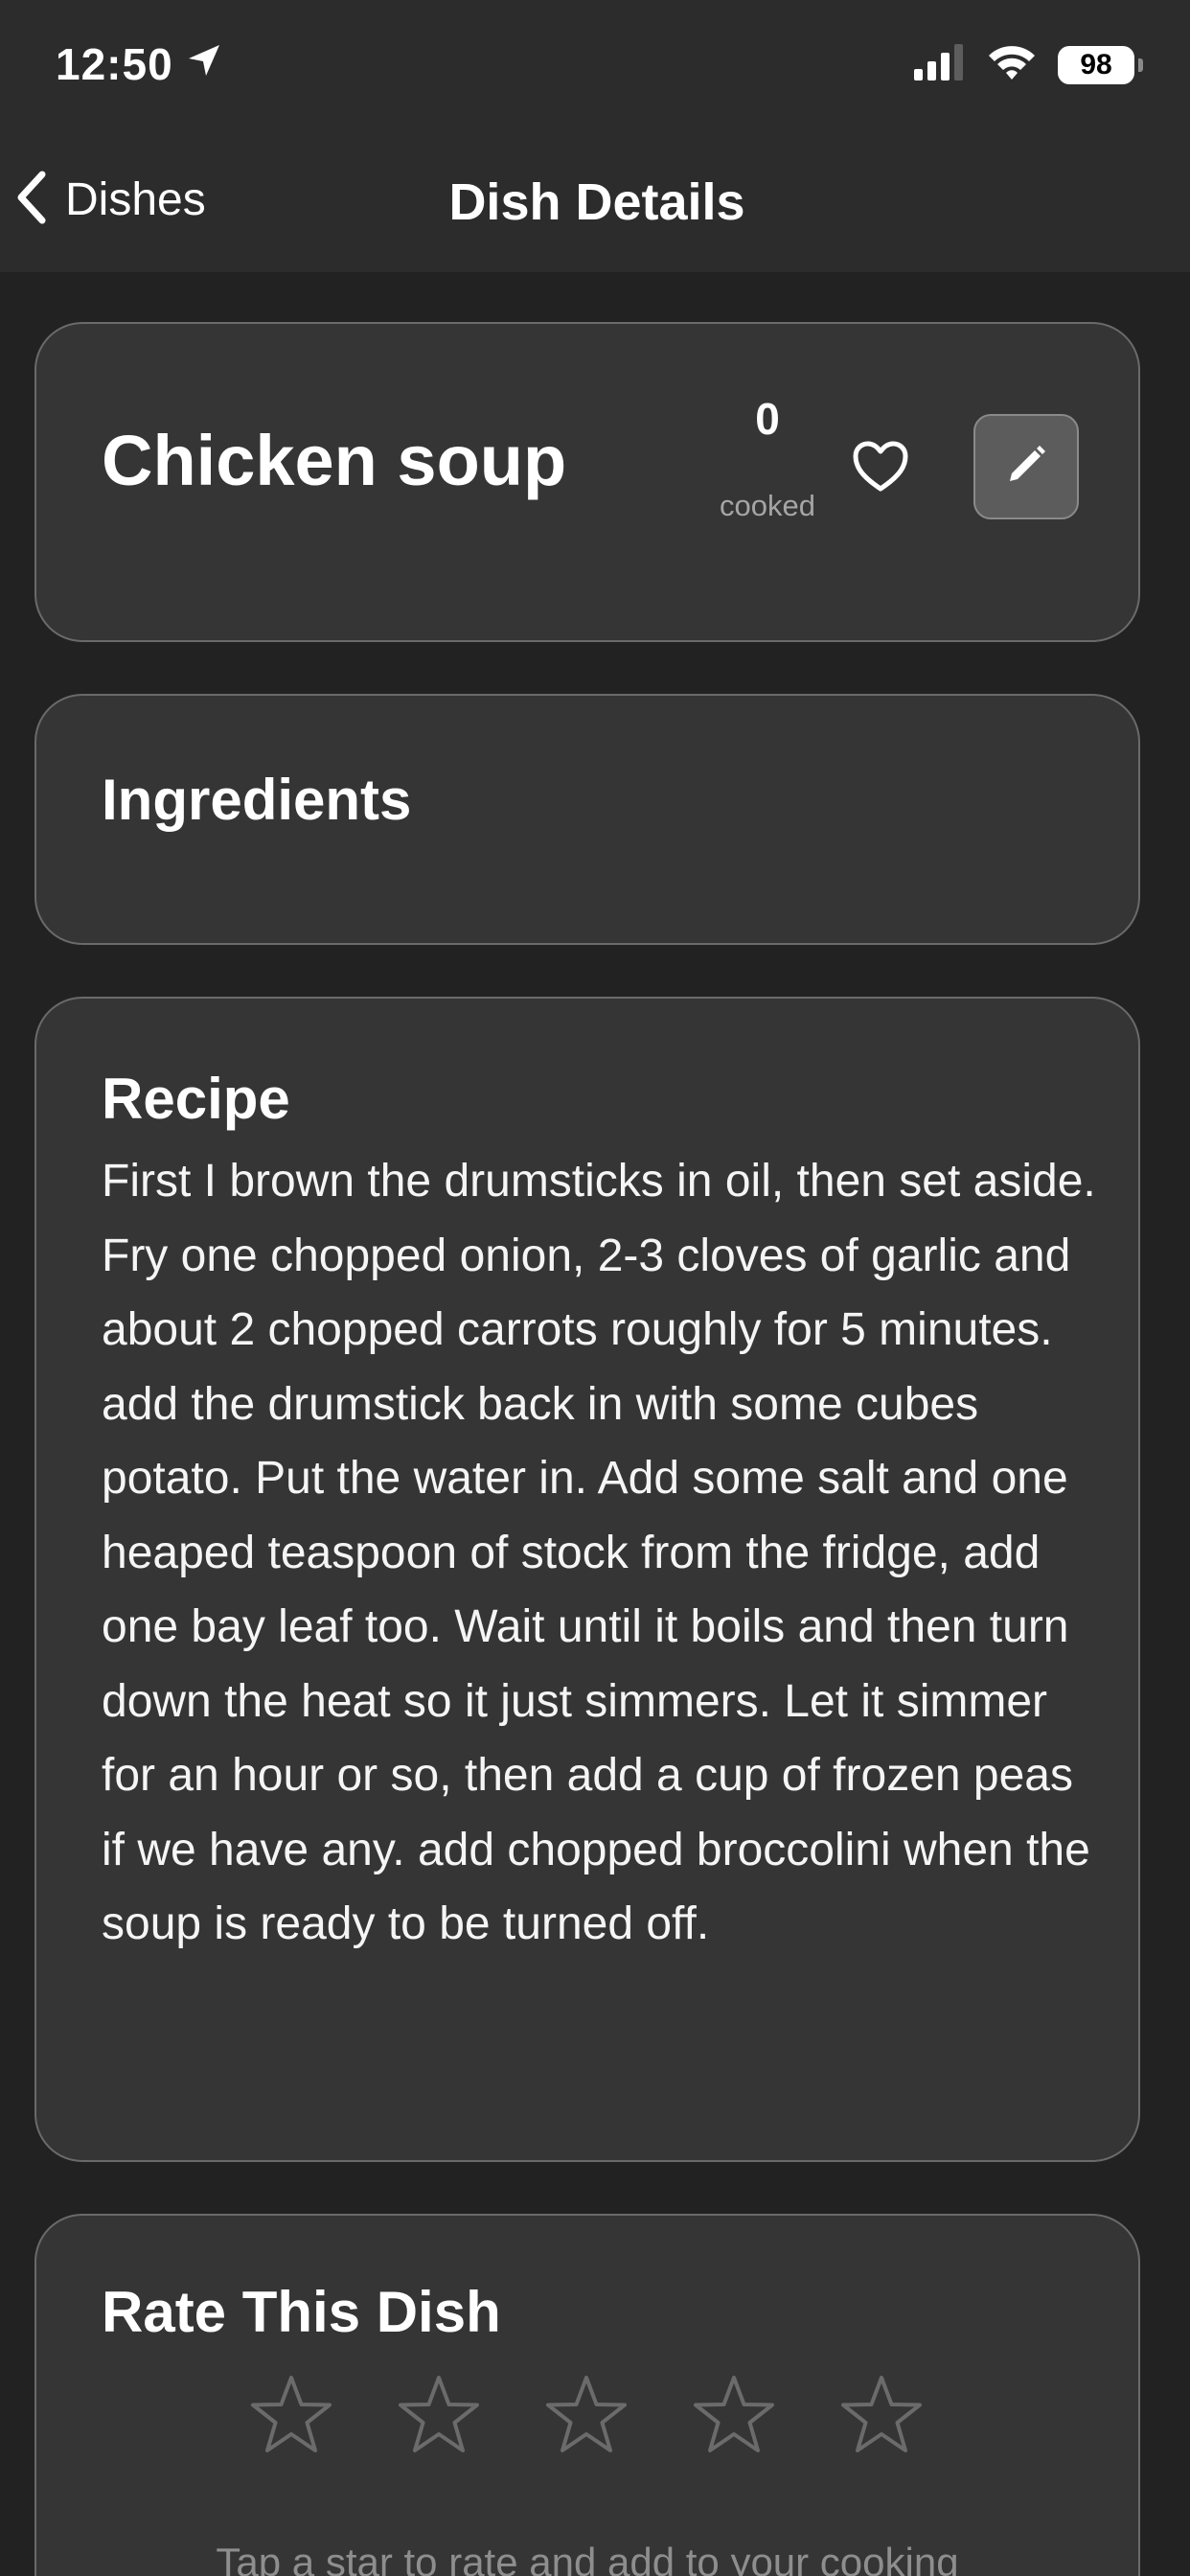 This screenshot has width=1190, height=2576. I want to click on favorite-button, so click(881, 468).